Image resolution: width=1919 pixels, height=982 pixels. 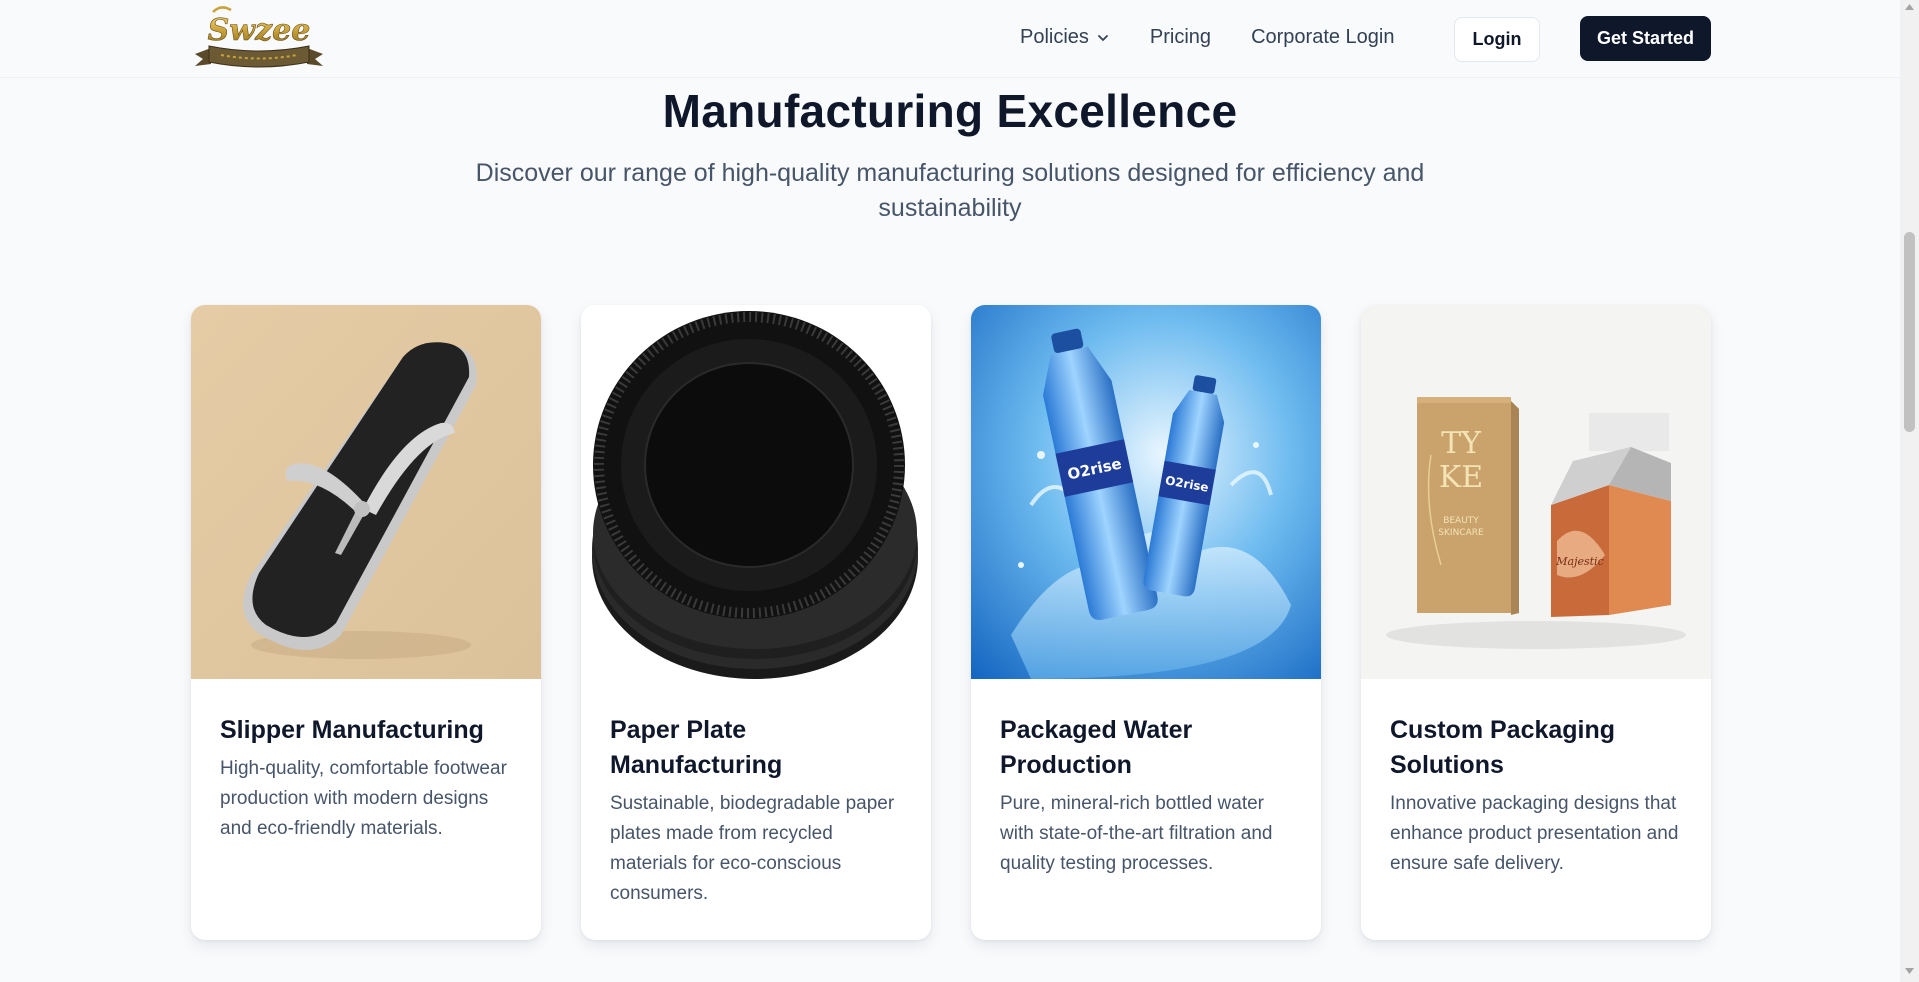 What do you see at coordinates (1909, 971) in the screenshot?
I see `scroll-down-arrow-icon` at bounding box center [1909, 971].